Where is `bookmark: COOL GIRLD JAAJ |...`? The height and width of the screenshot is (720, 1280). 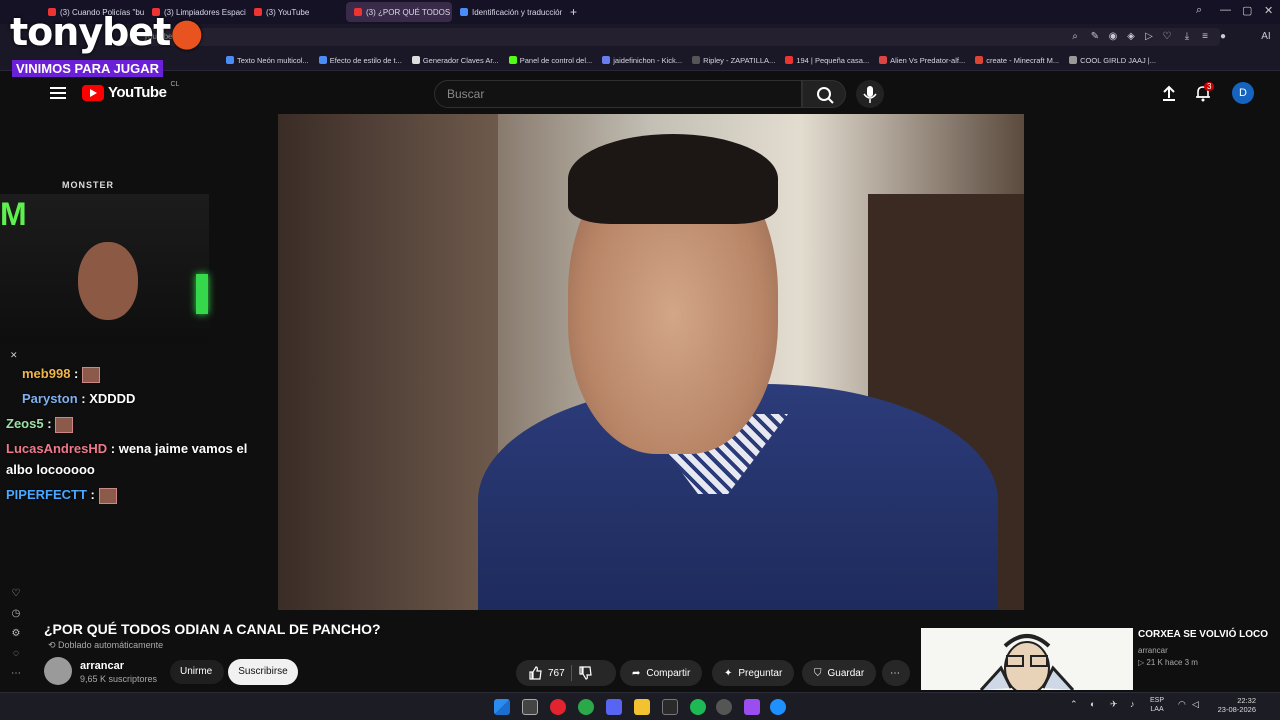 bookmark: COOL GIRLD JAAJ |... is located at coordinates (1112, 60).